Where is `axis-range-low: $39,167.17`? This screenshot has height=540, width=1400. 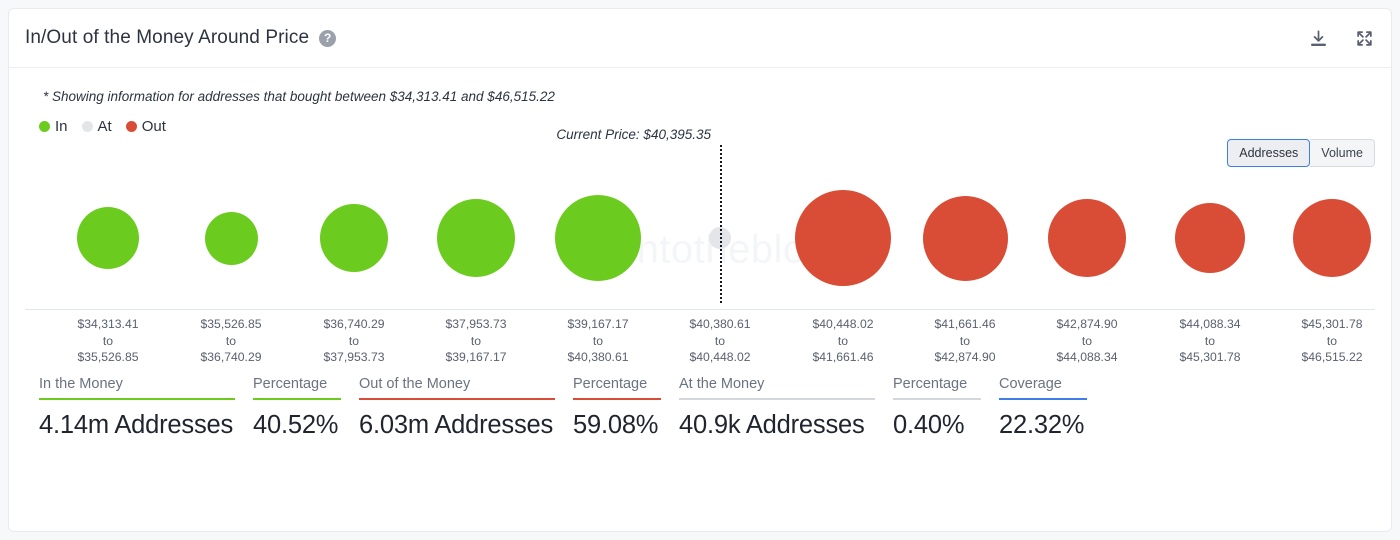
axis-range-low: $39,167.17 is located at coordinates (598, 324).